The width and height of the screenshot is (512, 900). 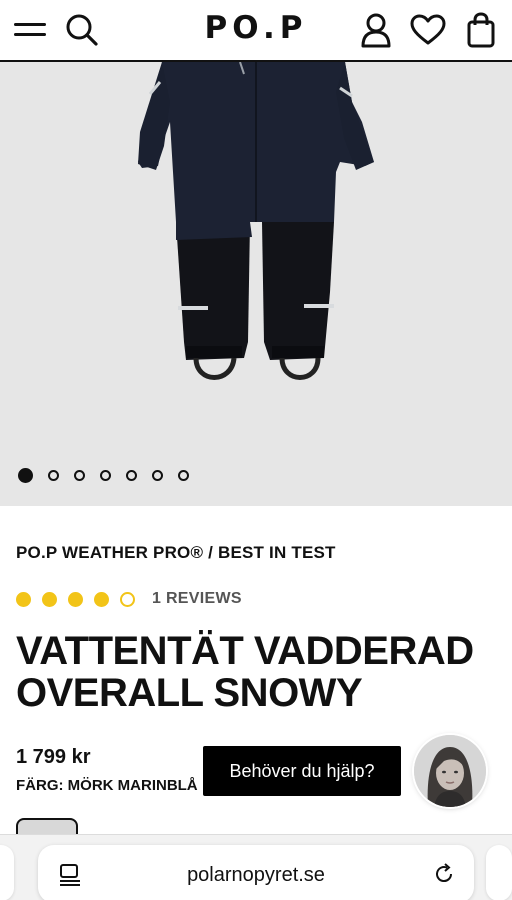 I want to click on wishlist-icon, so click(x=428, y=30).